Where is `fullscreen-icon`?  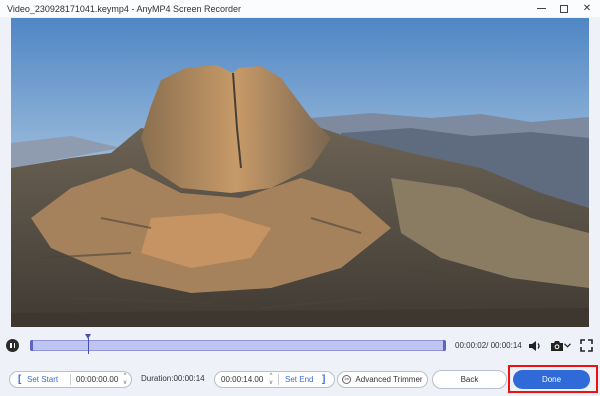
fullscreen-icon is located at coordinates (586, 345).